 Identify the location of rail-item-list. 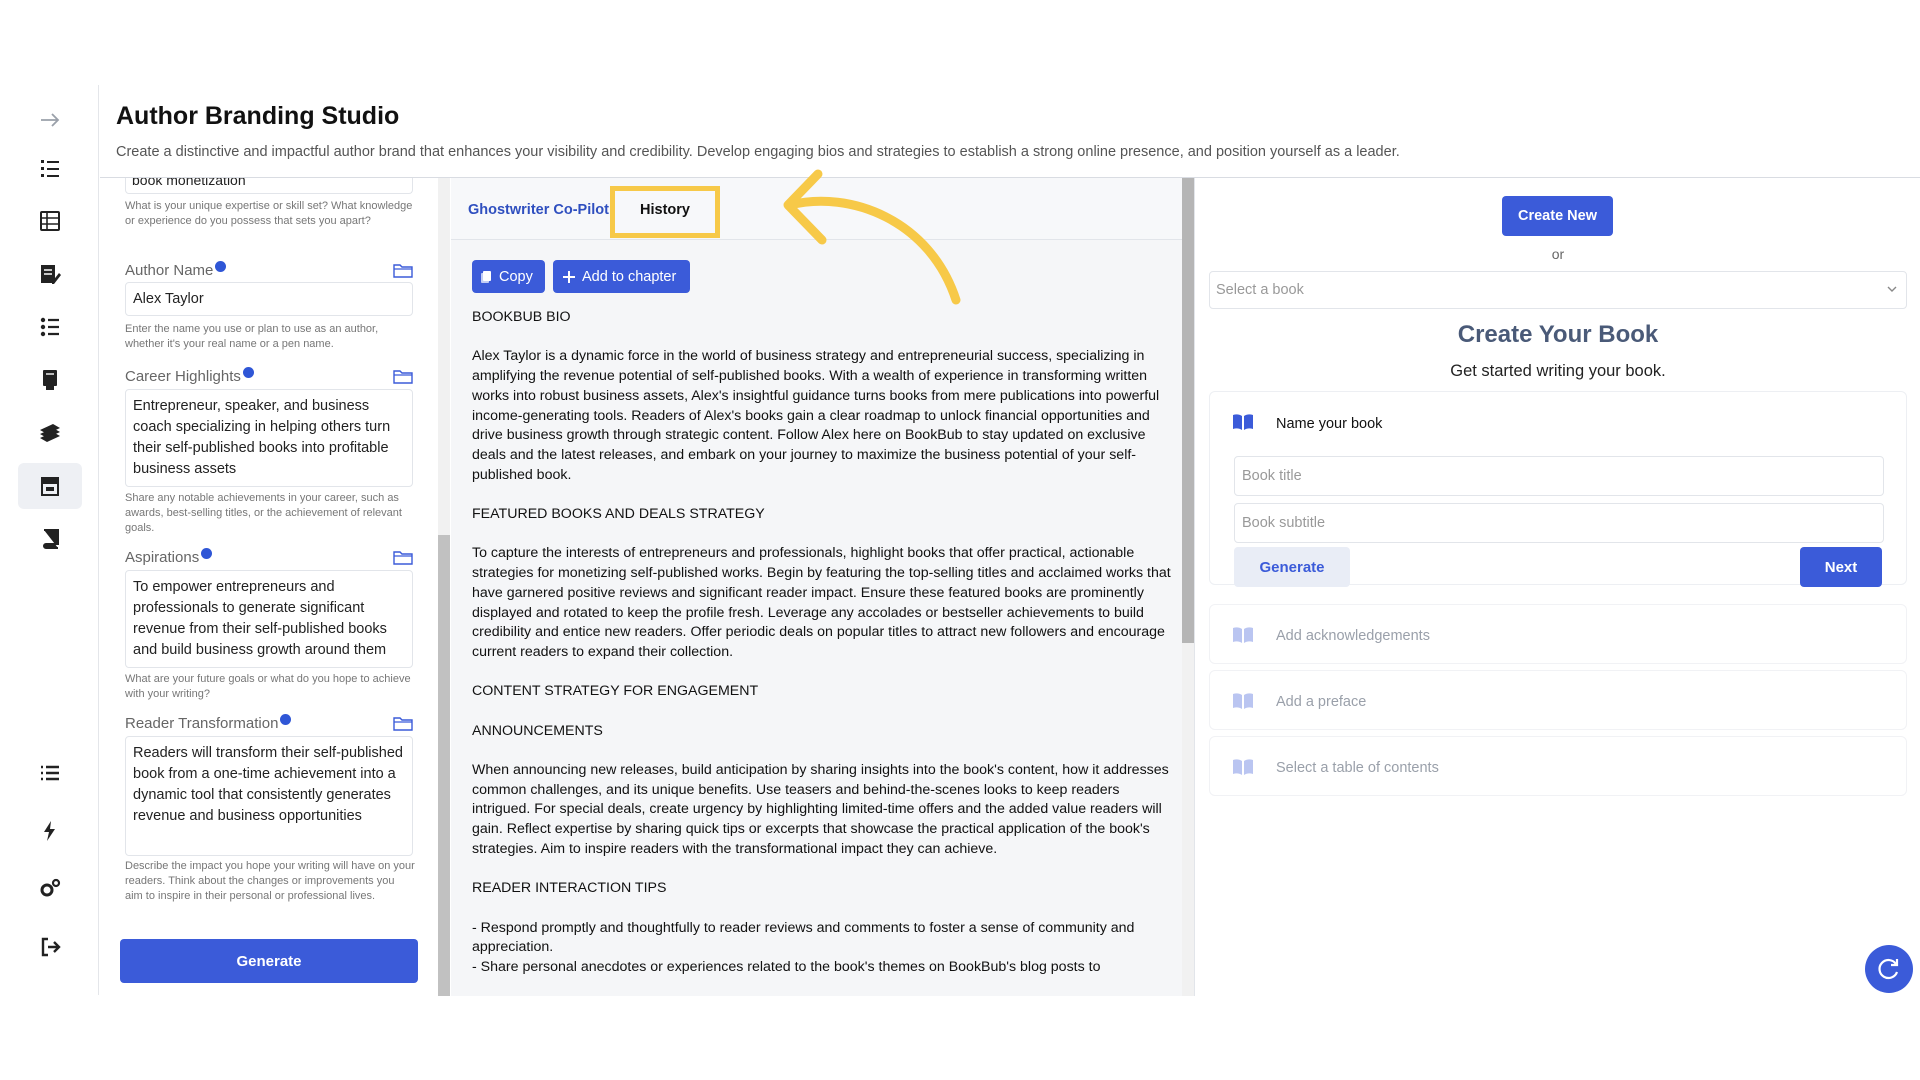
(50, 773).